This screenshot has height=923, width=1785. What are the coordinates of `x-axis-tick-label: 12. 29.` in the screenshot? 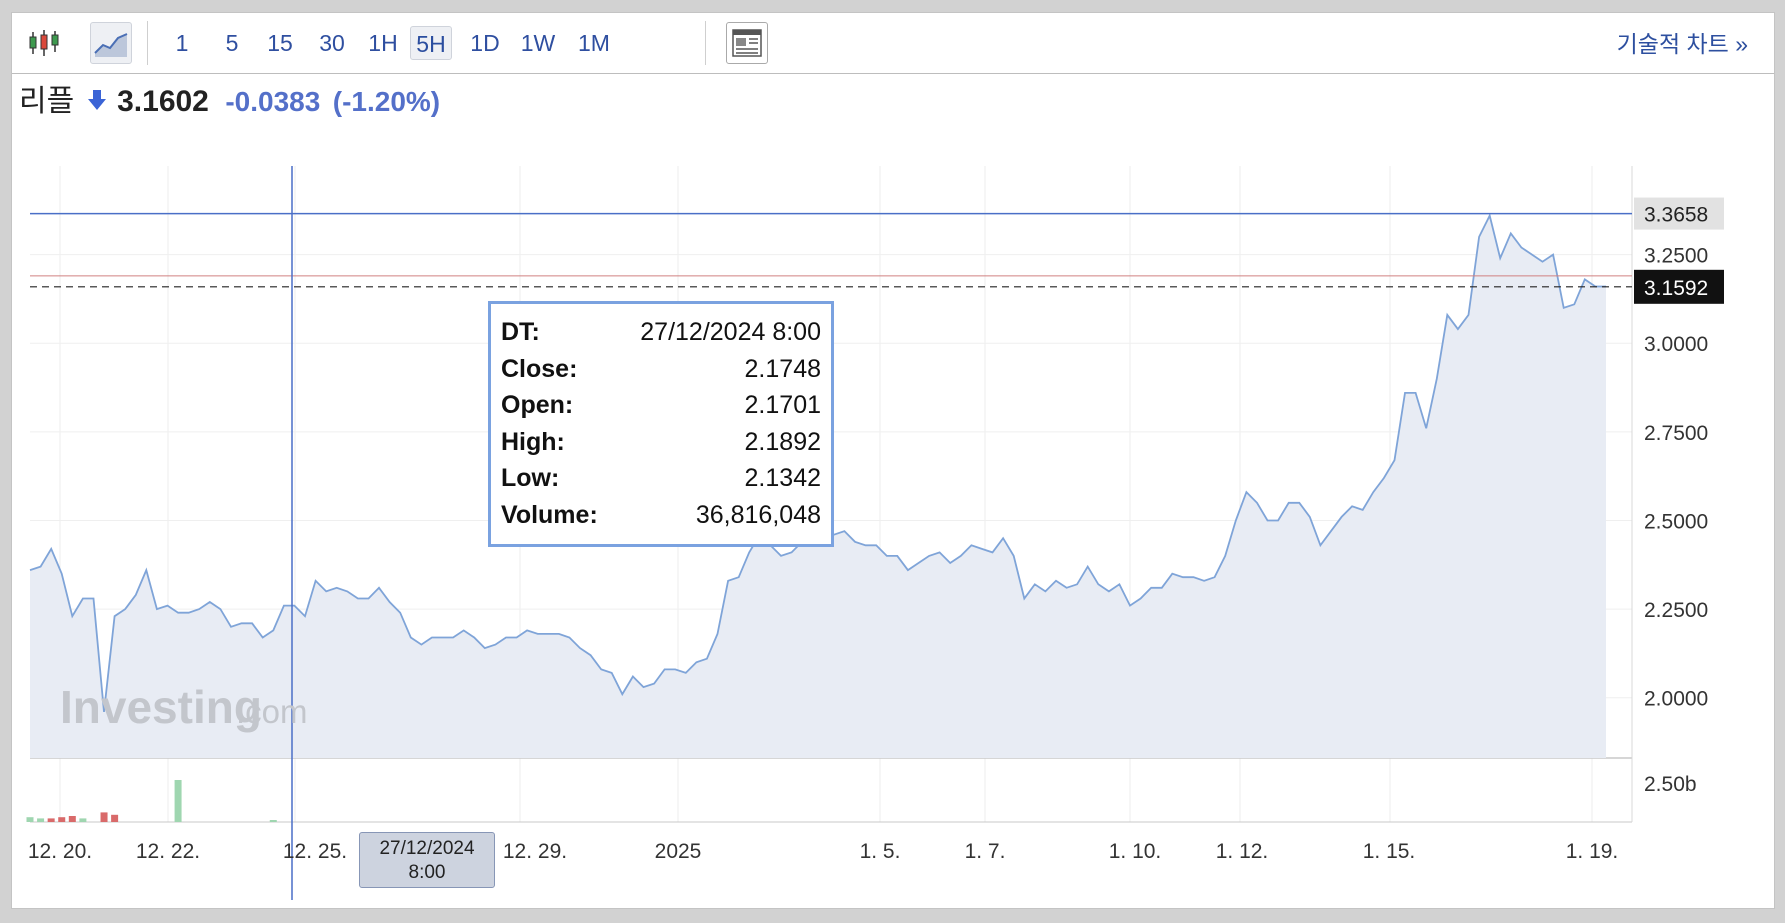 It's located at (535, 851).